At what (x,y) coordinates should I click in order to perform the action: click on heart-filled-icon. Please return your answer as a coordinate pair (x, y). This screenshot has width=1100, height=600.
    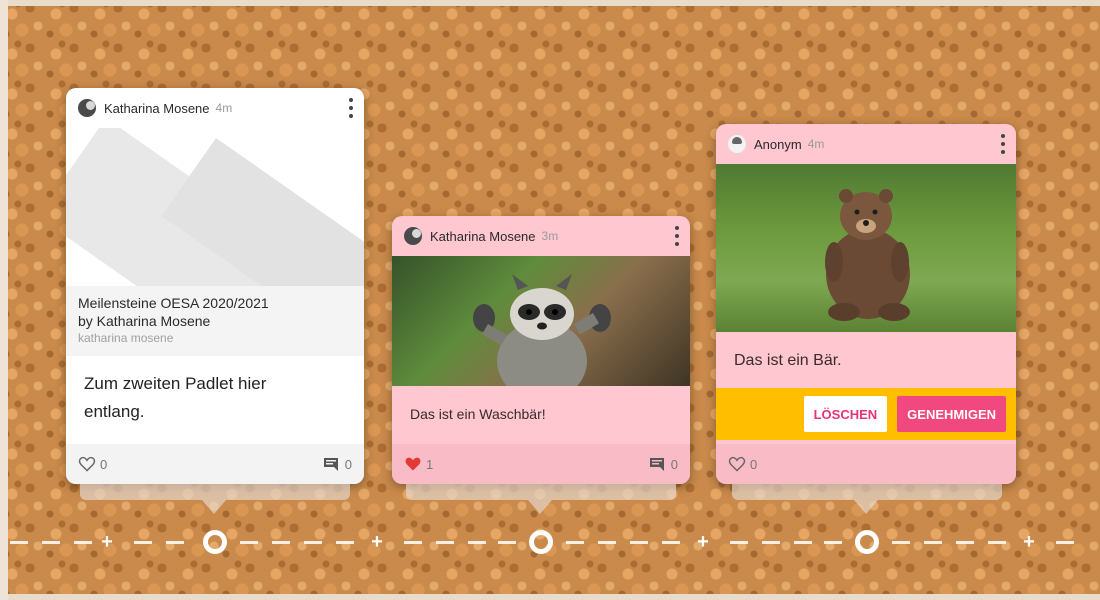
    Looking at the image, I should click on (413, 464).